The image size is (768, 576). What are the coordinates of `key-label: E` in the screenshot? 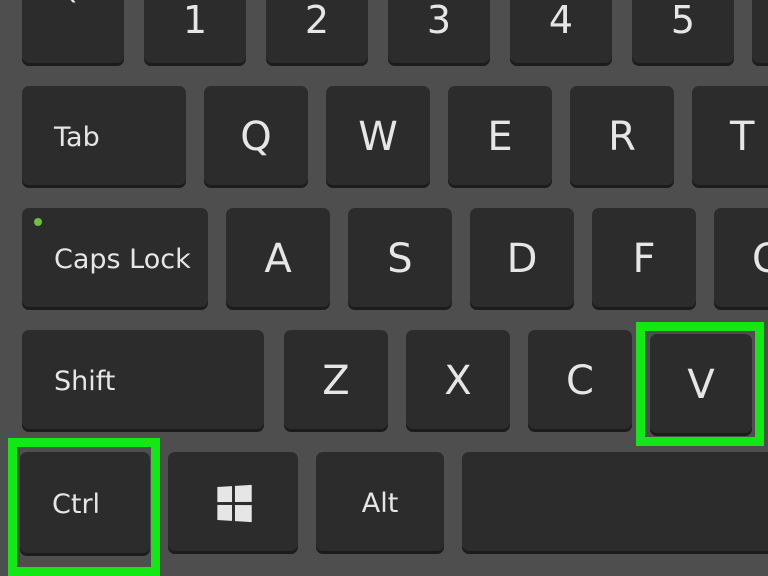 It's located at (500, 137).